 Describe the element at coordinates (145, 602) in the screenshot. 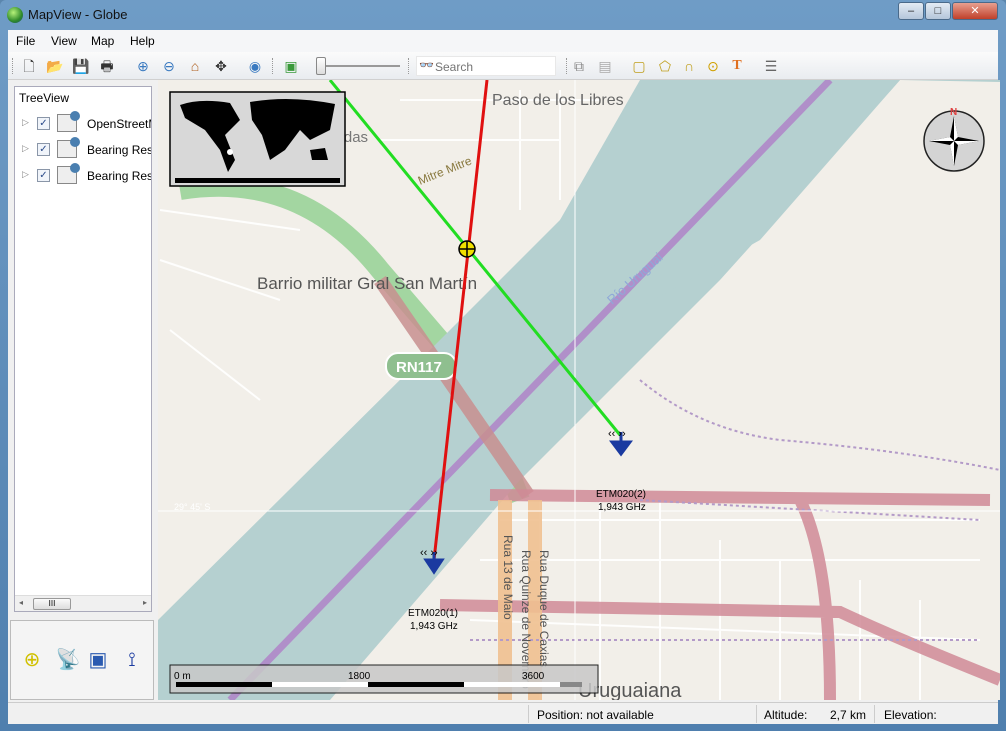

I see `scroll-right-icon: ▸` at that location.